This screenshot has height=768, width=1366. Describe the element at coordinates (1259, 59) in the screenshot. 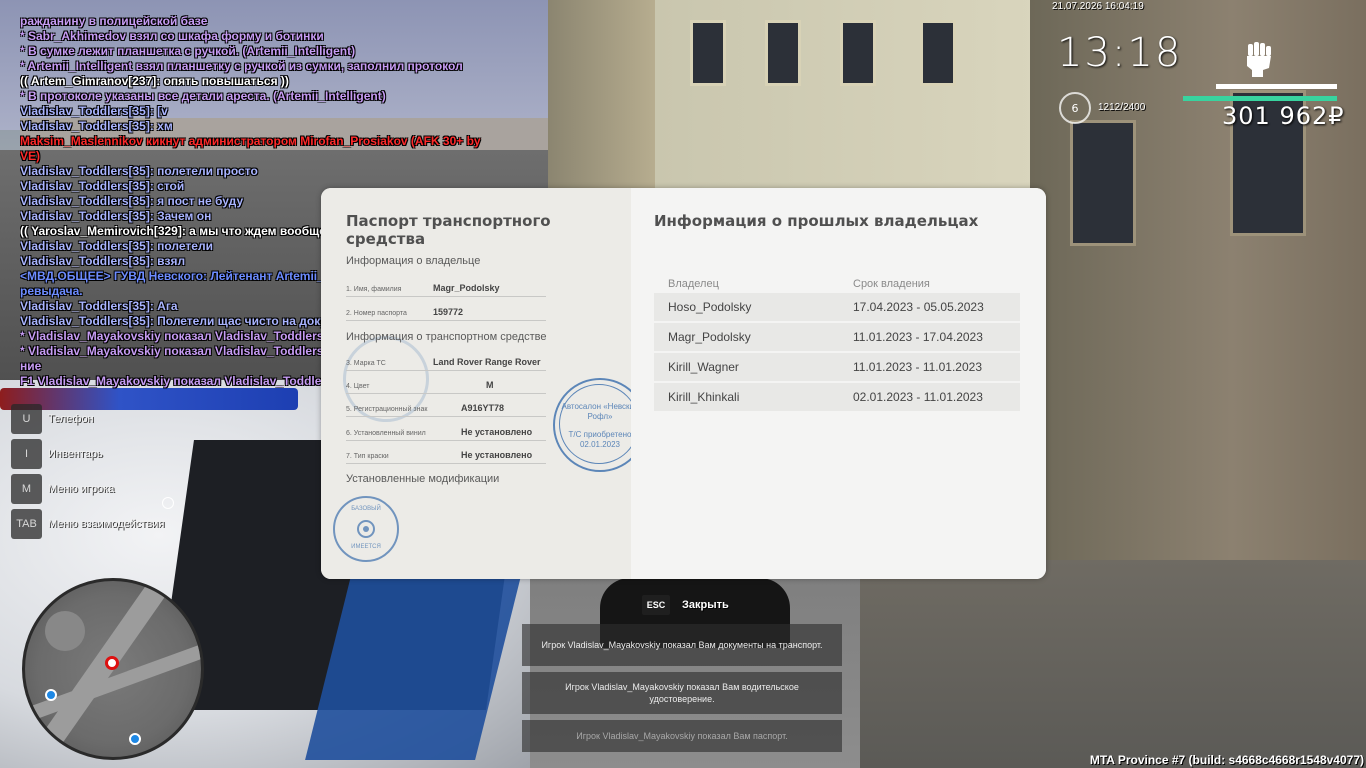

I see `fist-icon` at that location.